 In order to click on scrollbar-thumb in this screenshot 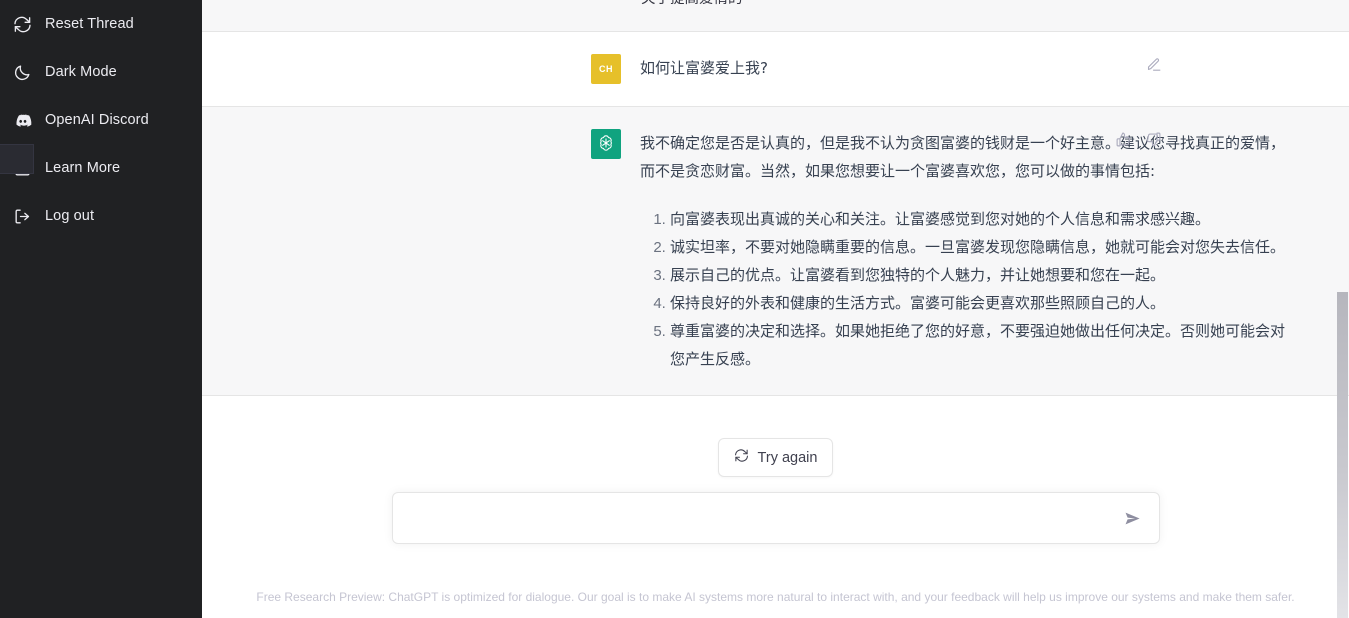, I will do `click(1342, 455)`.